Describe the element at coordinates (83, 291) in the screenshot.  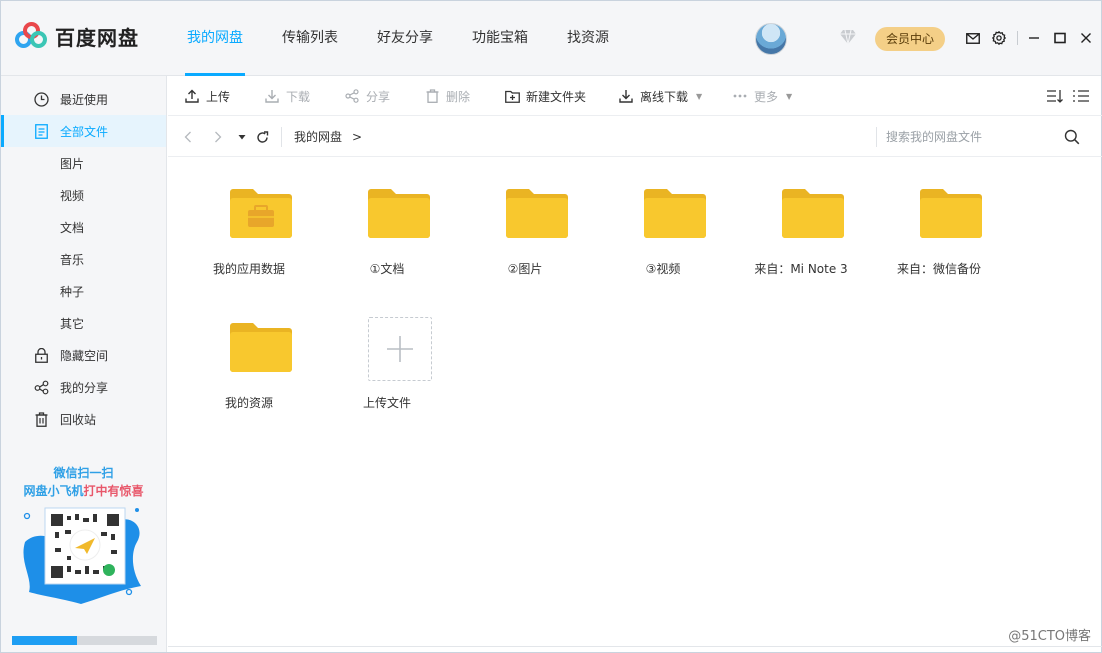
I see `sidebar-item-torrents: 种子` at that location.